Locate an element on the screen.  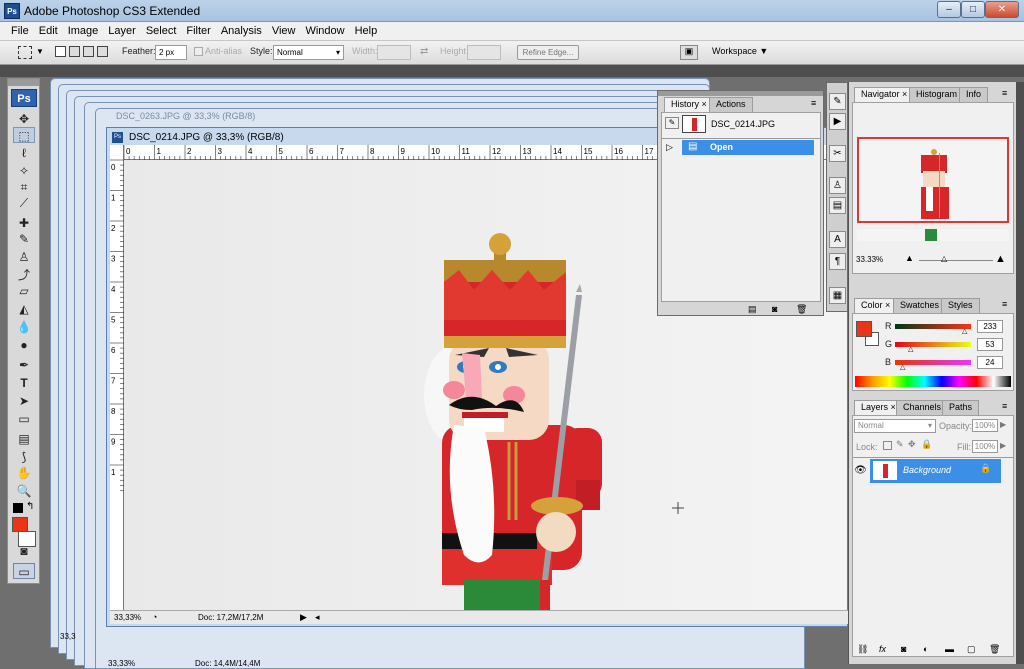
palette-well-icon: ▣ is located at coordinates (689, 52).